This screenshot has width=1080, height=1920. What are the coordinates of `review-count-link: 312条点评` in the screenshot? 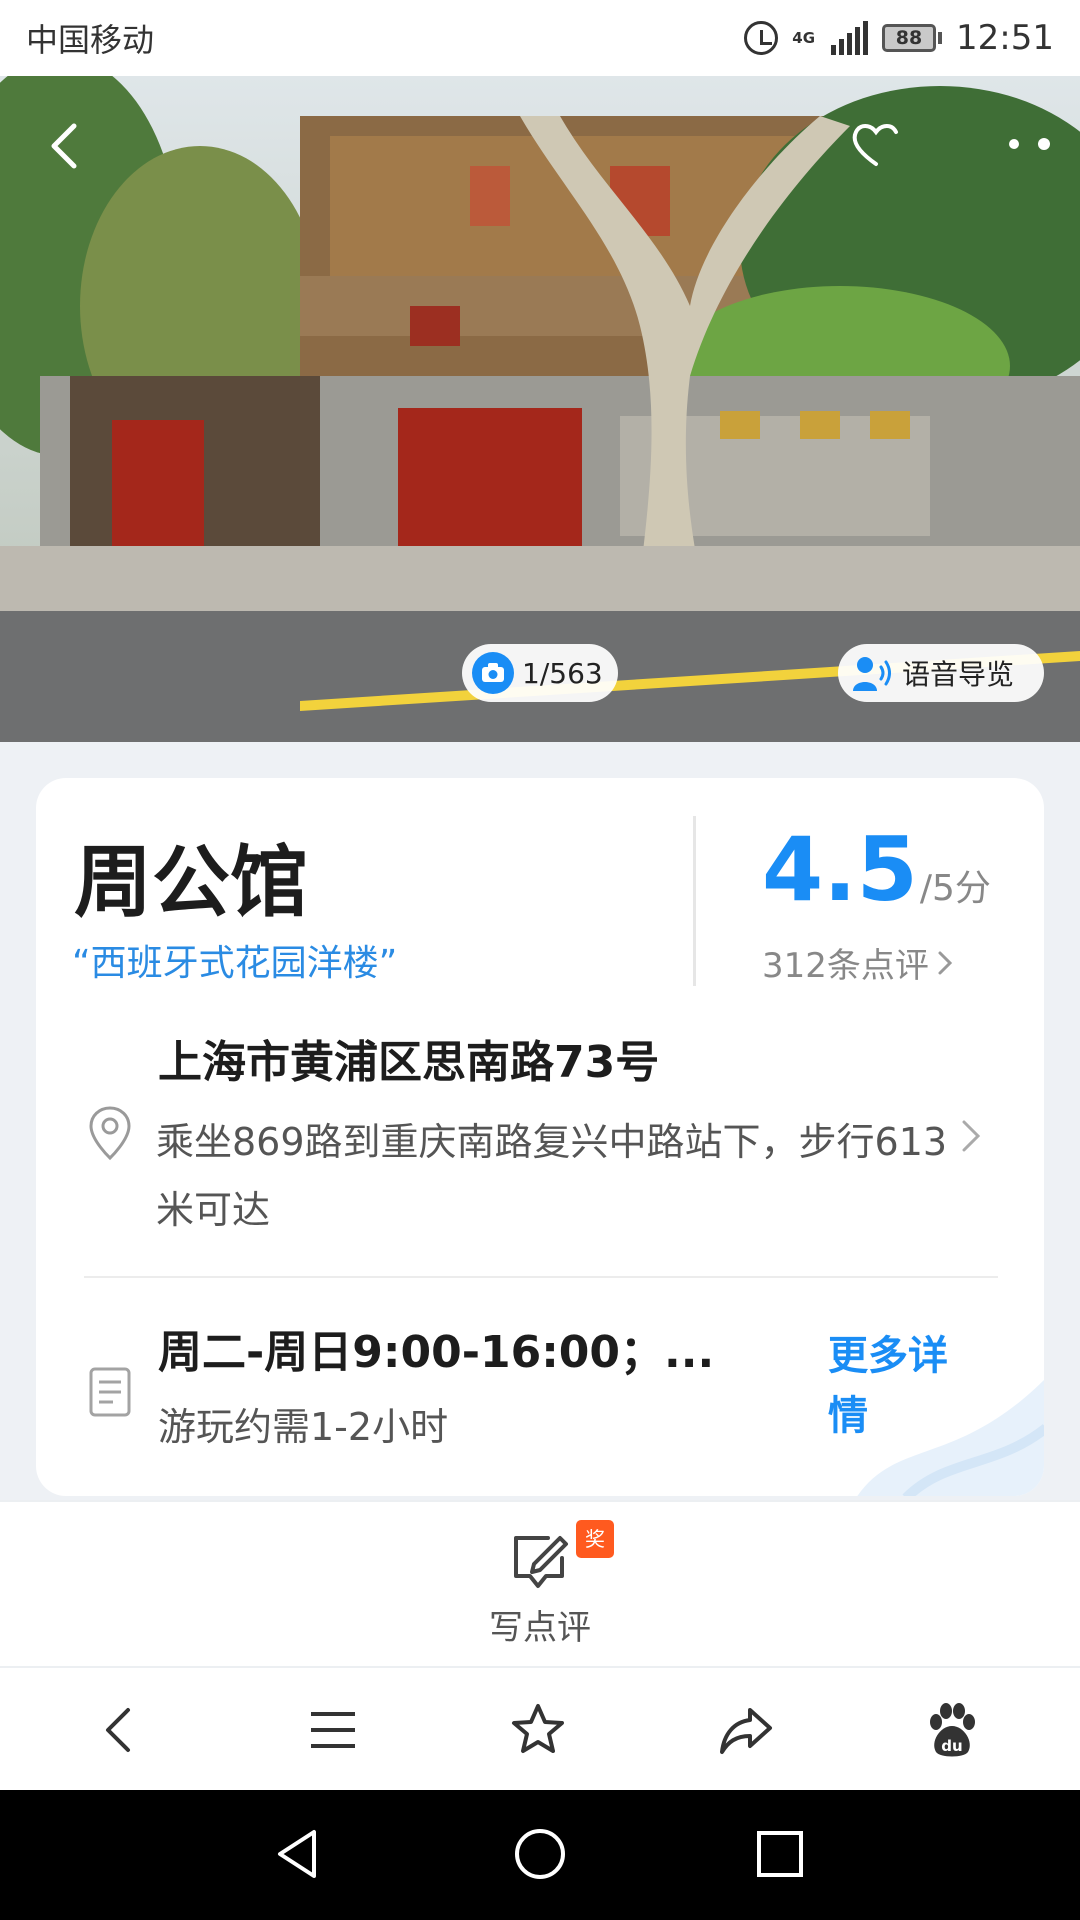 It's located at (857, 962).